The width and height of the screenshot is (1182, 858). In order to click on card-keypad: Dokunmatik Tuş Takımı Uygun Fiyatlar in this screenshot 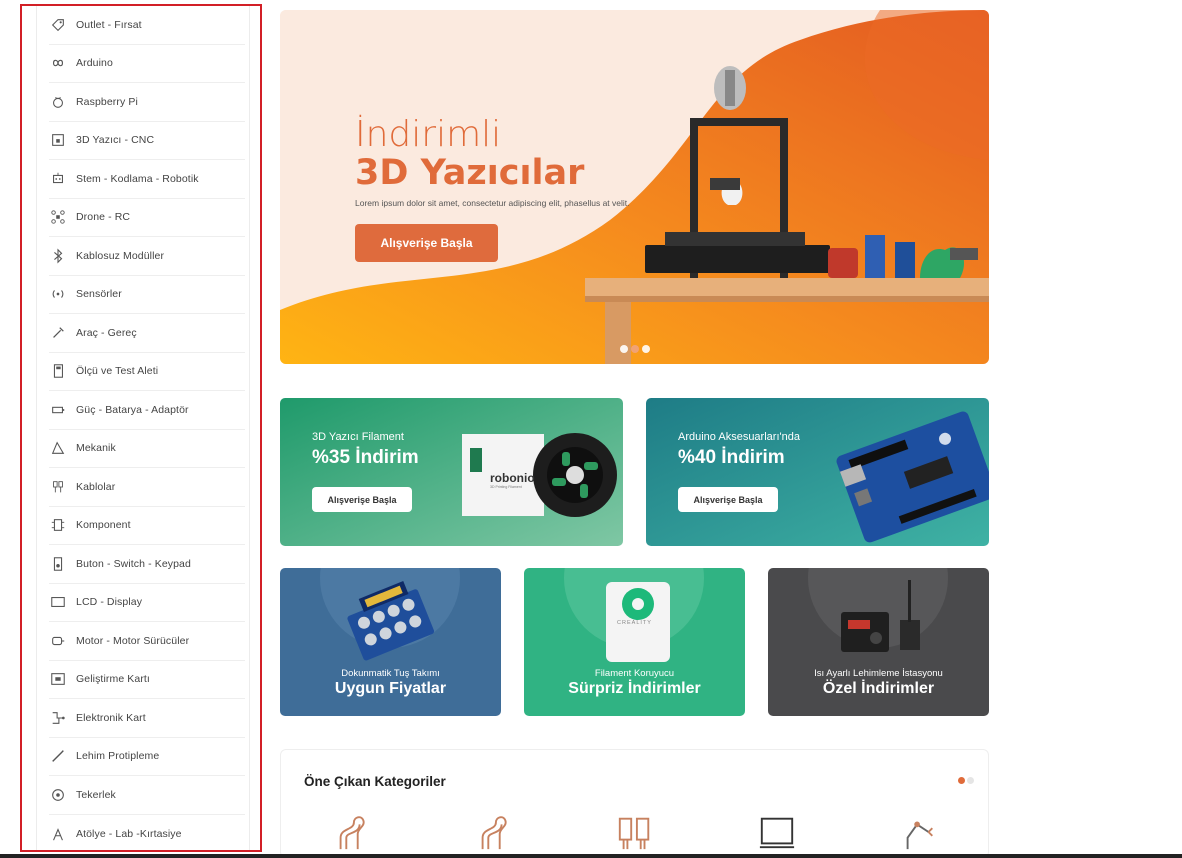, I will do `click(390, 642)`.